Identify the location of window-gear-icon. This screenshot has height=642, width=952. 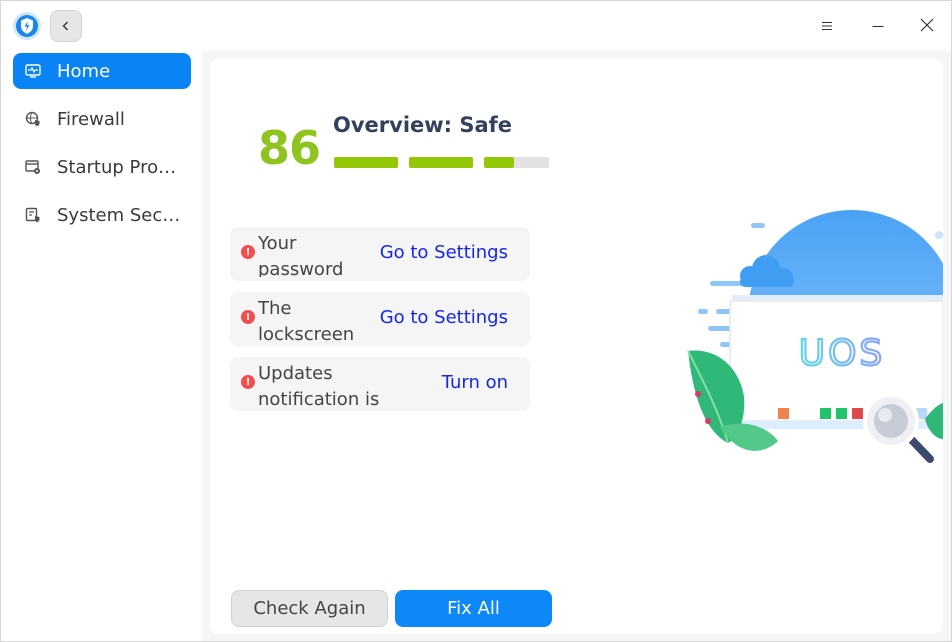
(33, 167).